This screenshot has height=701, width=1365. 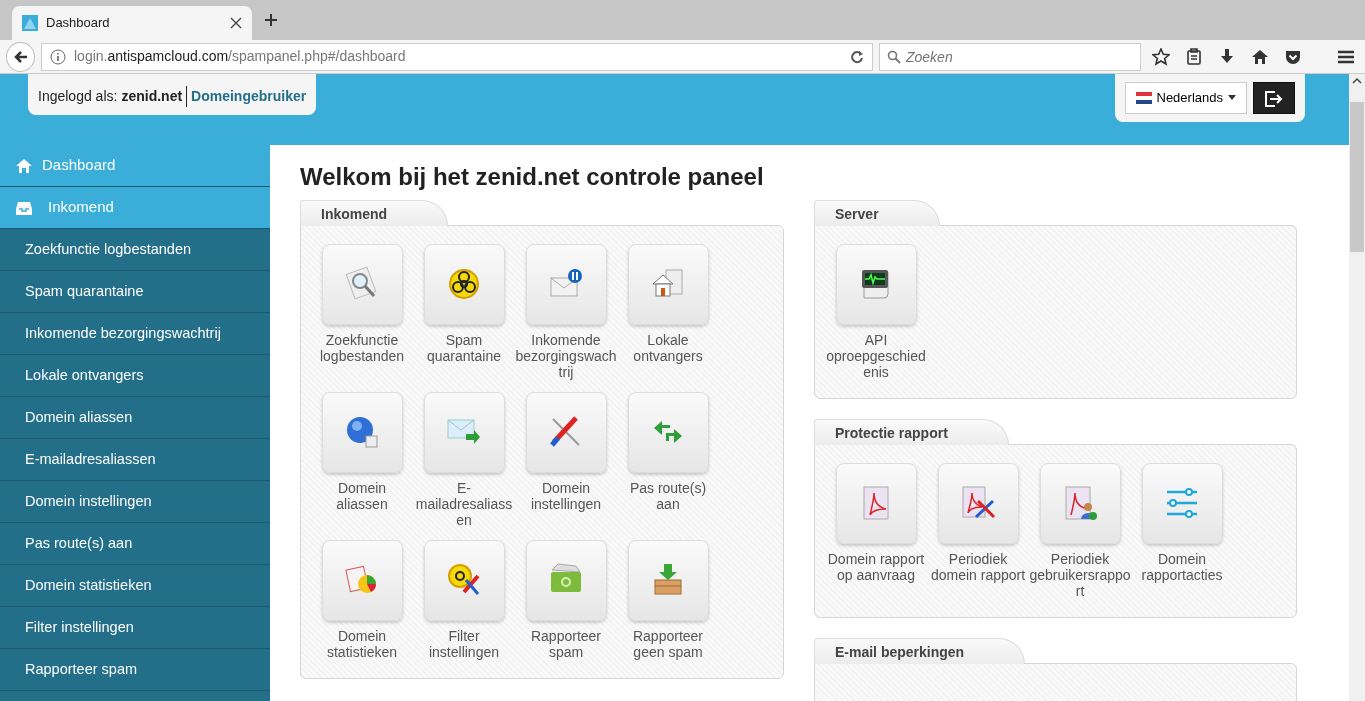 I want to click on info-icon, so click(x=58, y=56).